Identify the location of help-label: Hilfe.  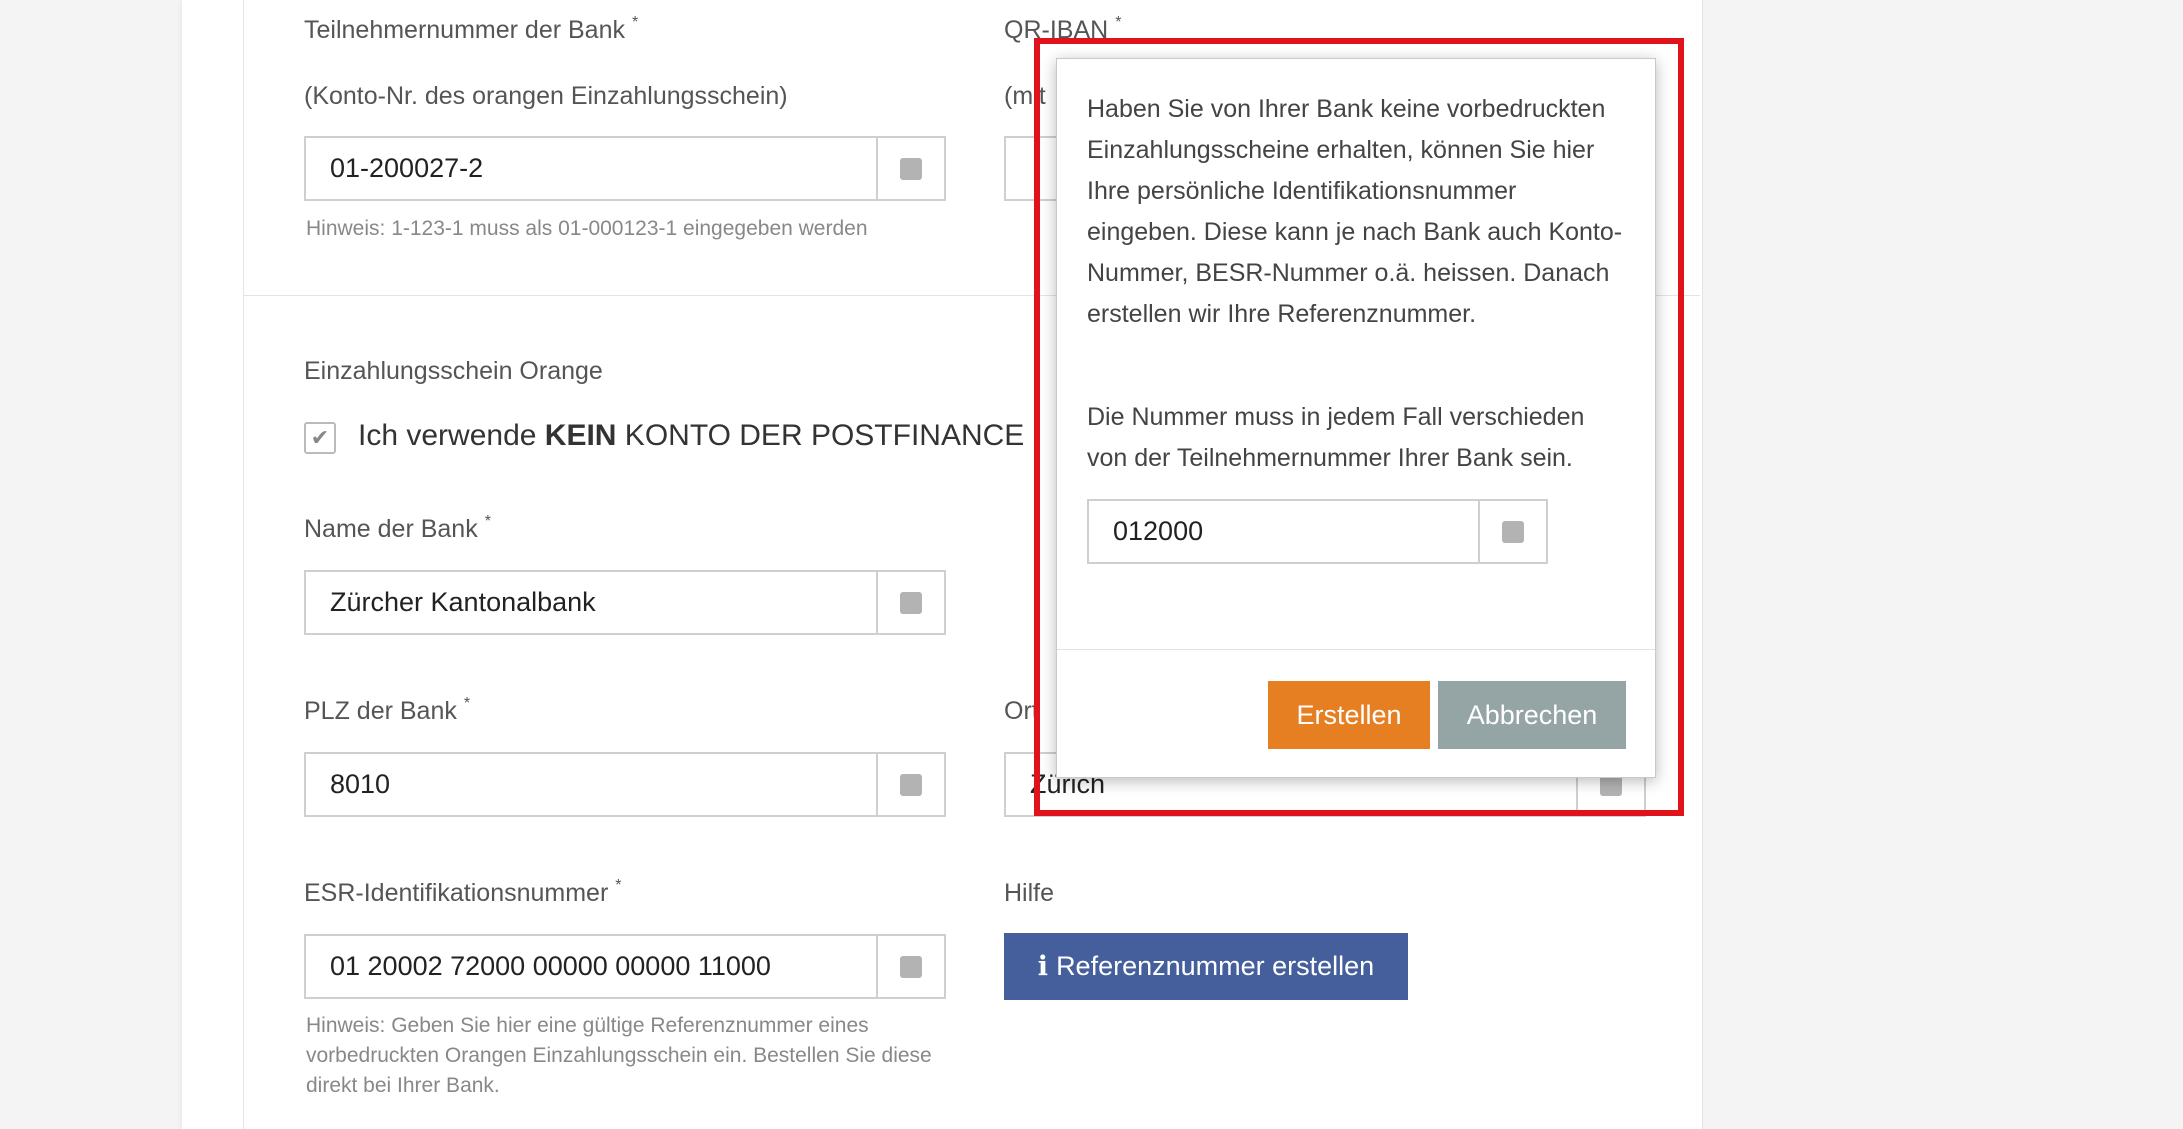
(1029, 893).